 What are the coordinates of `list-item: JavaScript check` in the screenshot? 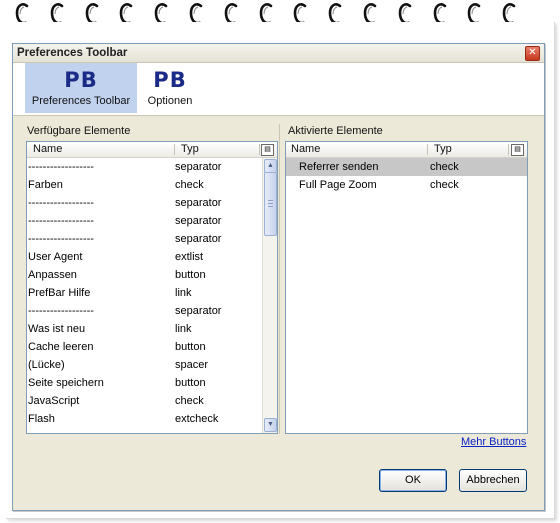 It's located at (152, 401).